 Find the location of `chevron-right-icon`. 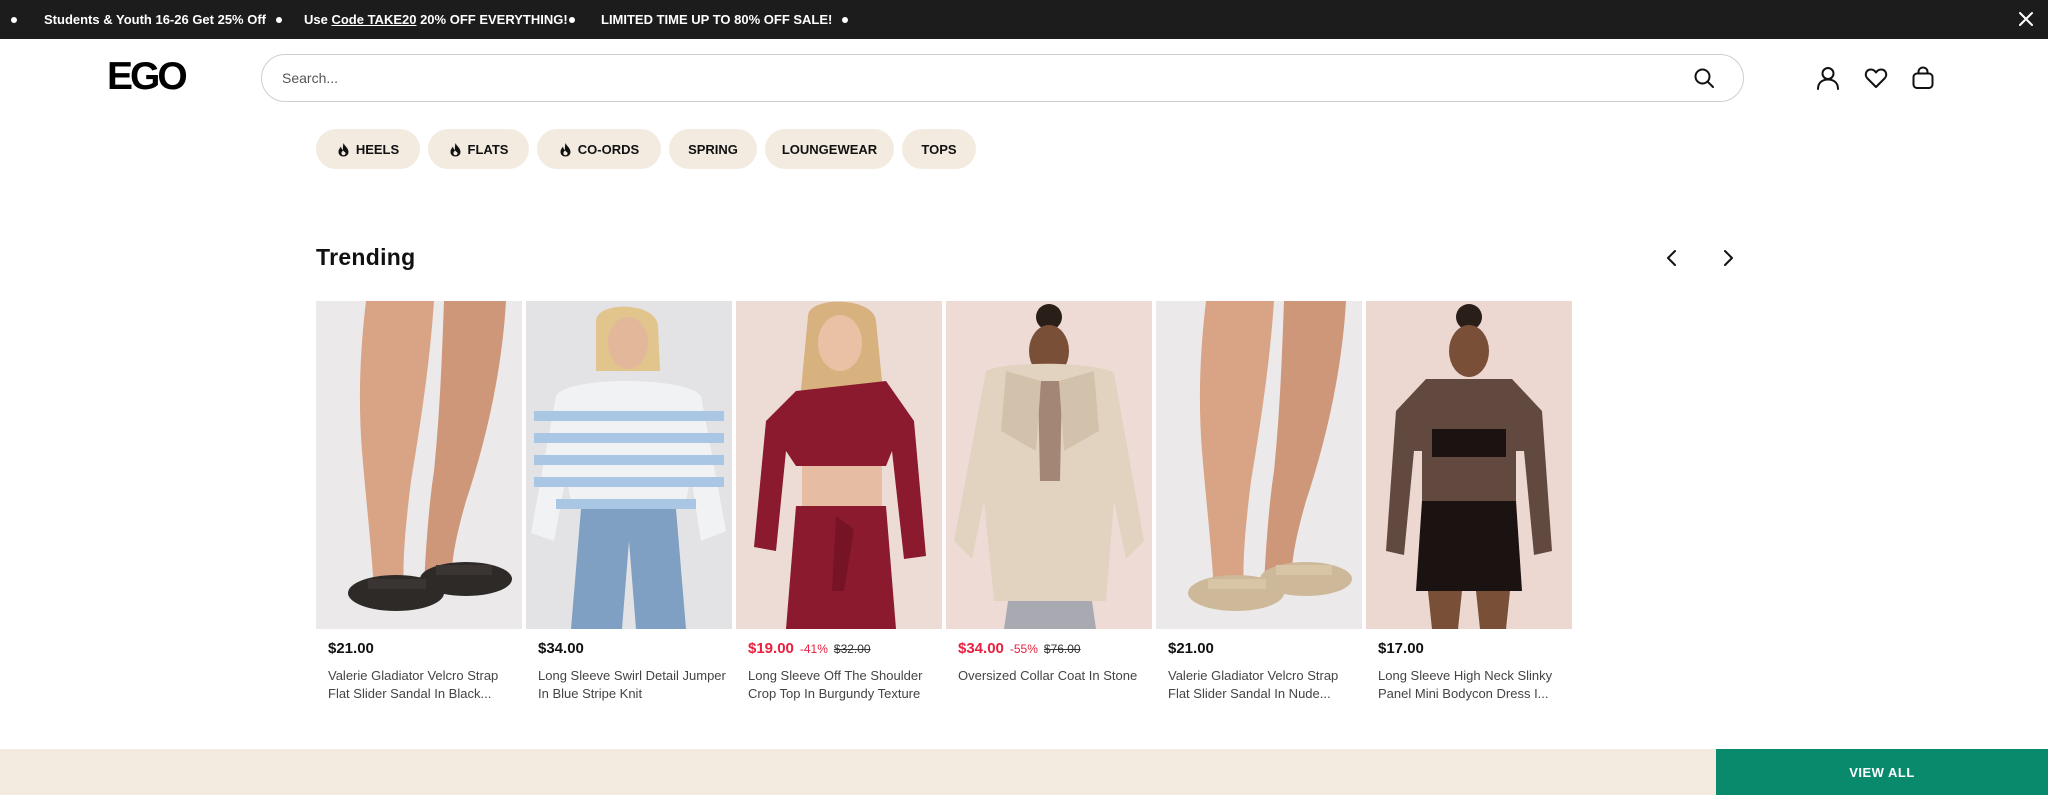

chevron-right-icon is located at coordinates (1728, 258).